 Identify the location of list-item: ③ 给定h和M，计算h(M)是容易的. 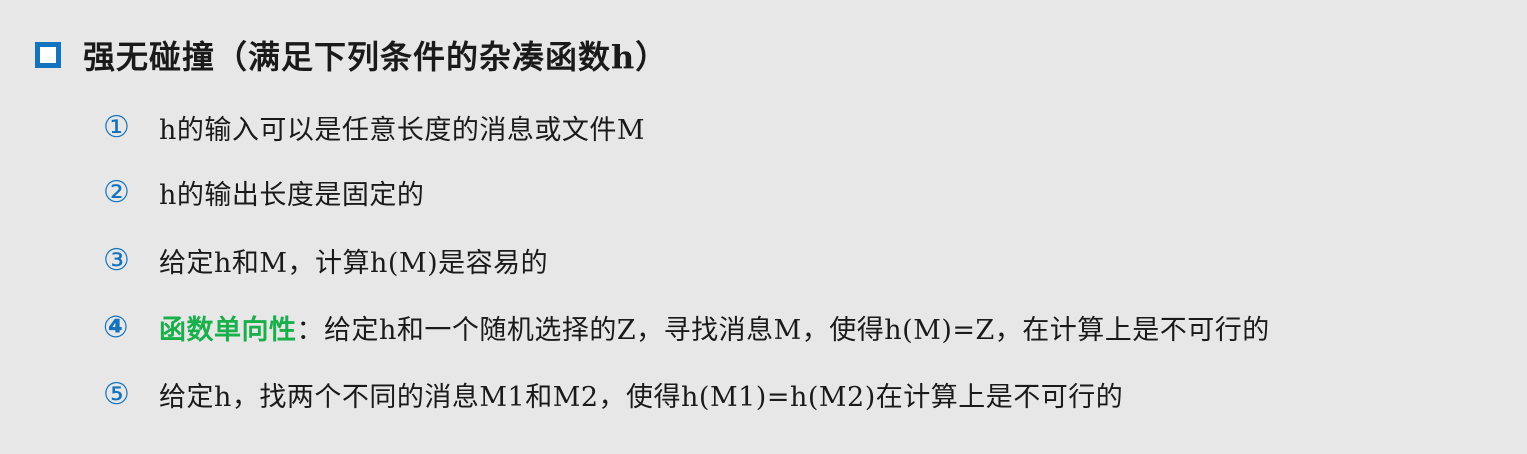
(325, 260).